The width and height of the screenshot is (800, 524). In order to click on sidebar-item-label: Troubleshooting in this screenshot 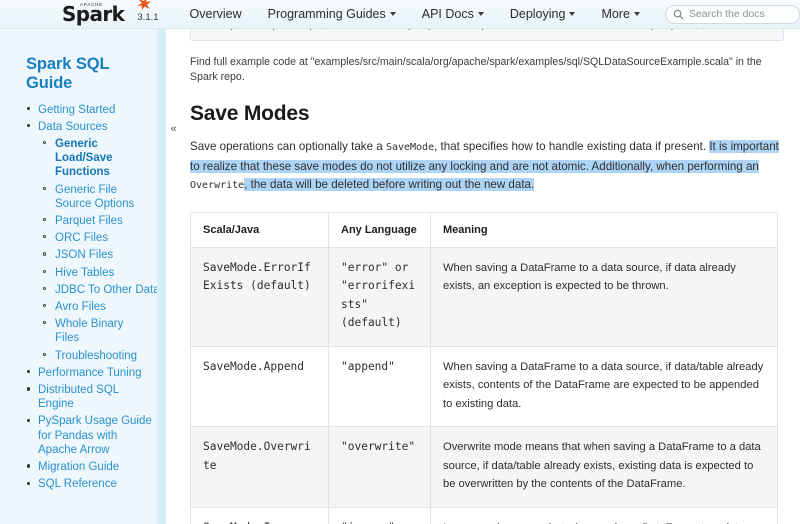, I will do `click(96, 355)`.